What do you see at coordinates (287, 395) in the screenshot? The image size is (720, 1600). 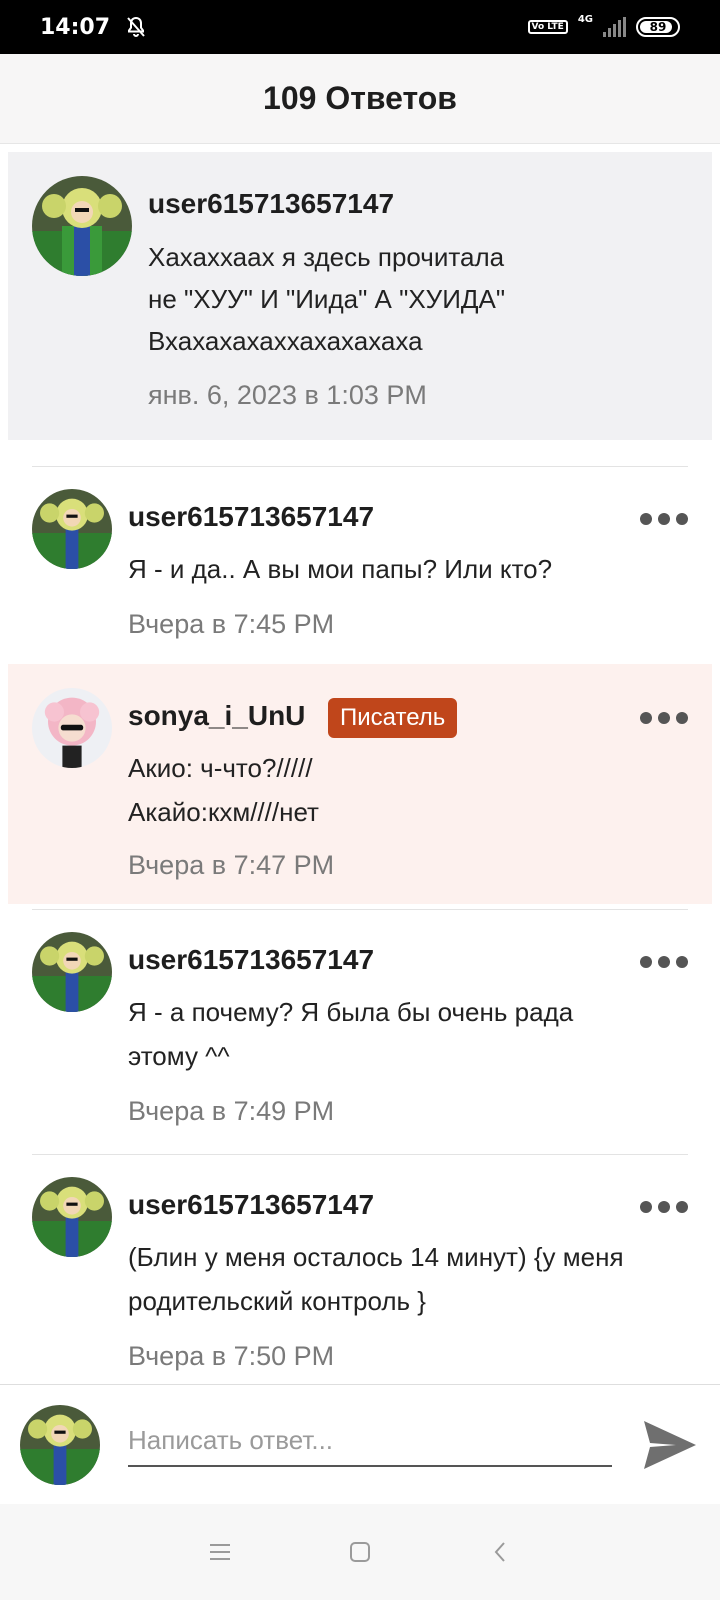 I see `comment-timestamp: янв. 6, 2023 в 1:03 PM` at bounding box center [287, 395].